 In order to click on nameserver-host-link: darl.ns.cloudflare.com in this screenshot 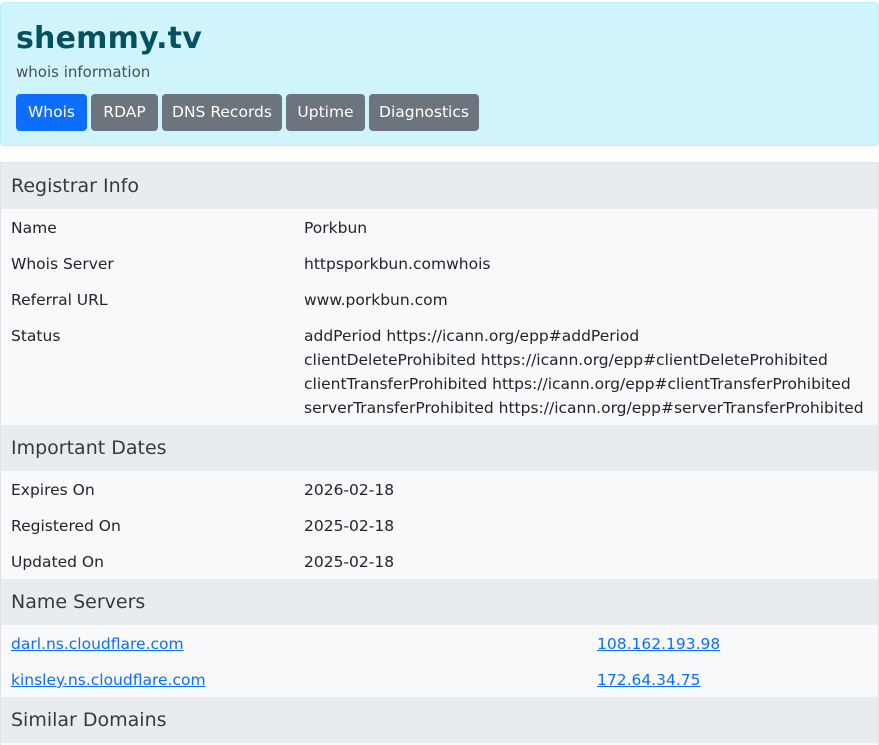, I will do `click(97, 644)`.